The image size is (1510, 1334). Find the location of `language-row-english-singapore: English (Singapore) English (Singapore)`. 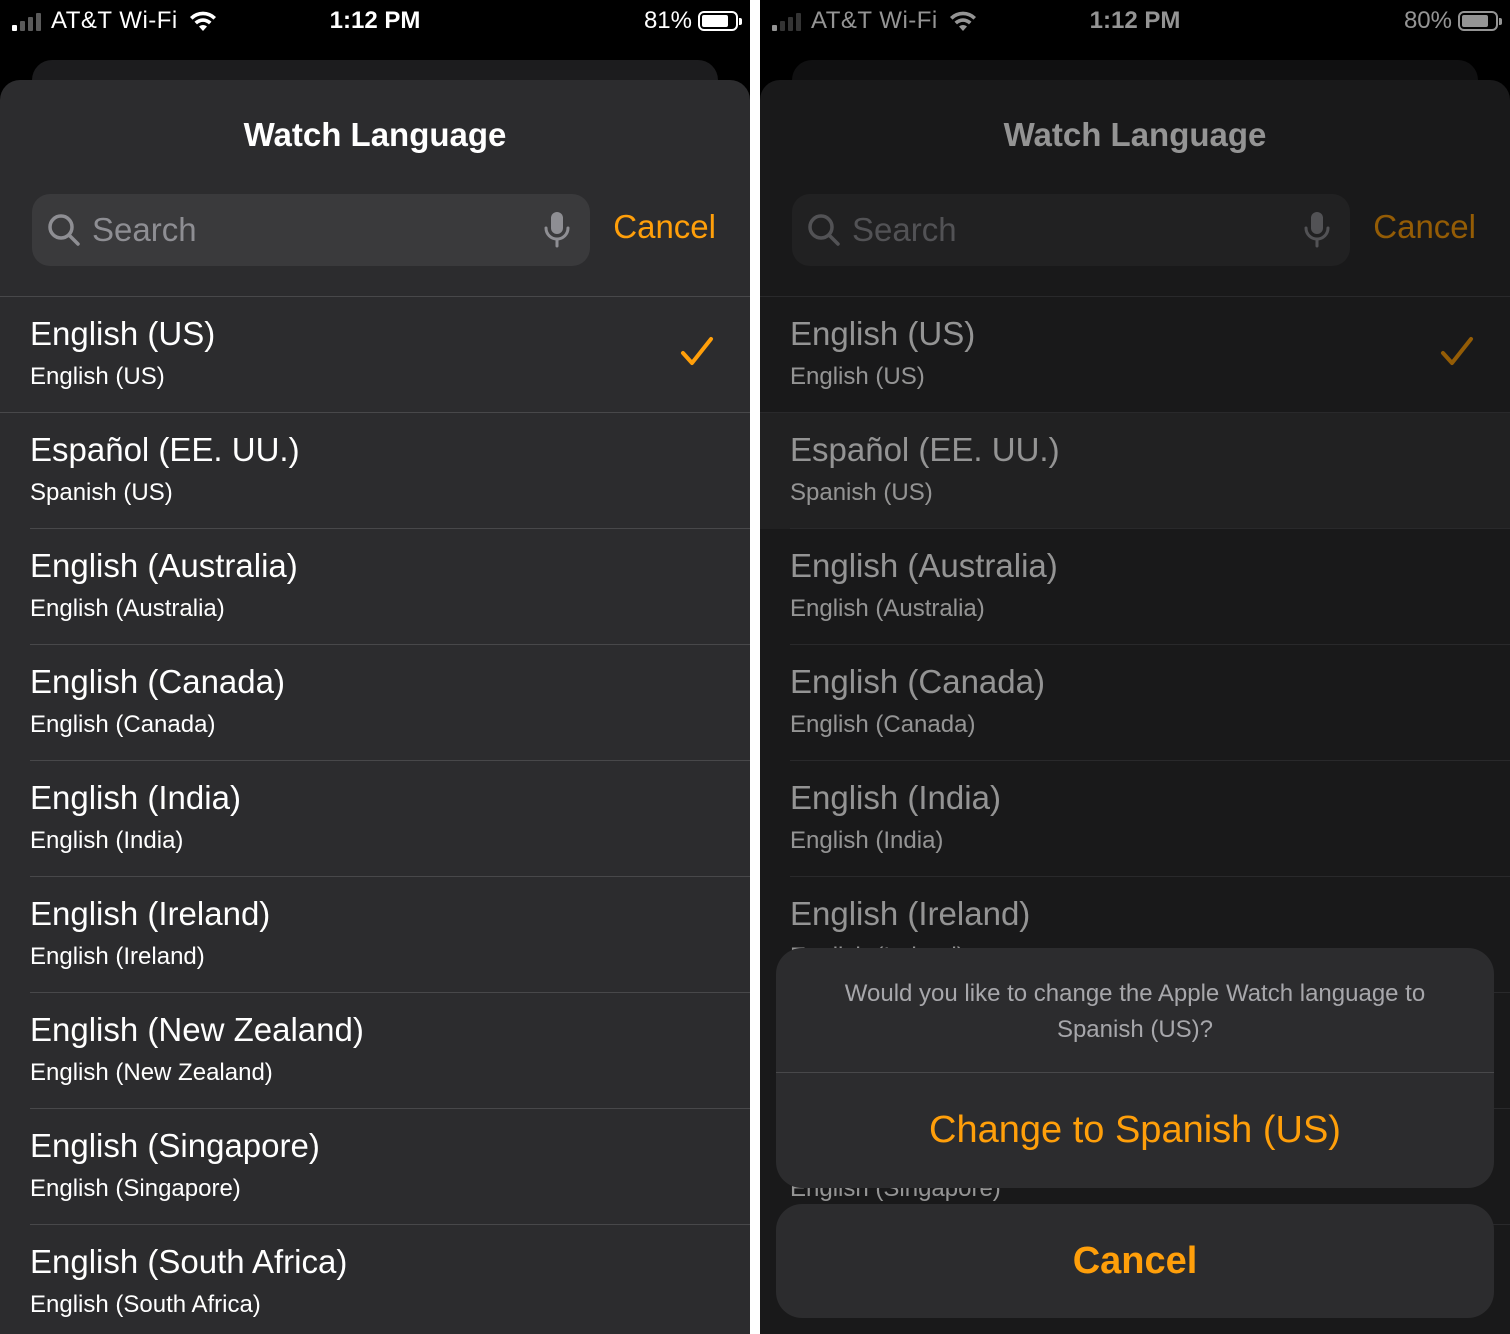

language-row-english-singapore: English (Singapore) English (Singapore) is located at coordinates (375, 1167).